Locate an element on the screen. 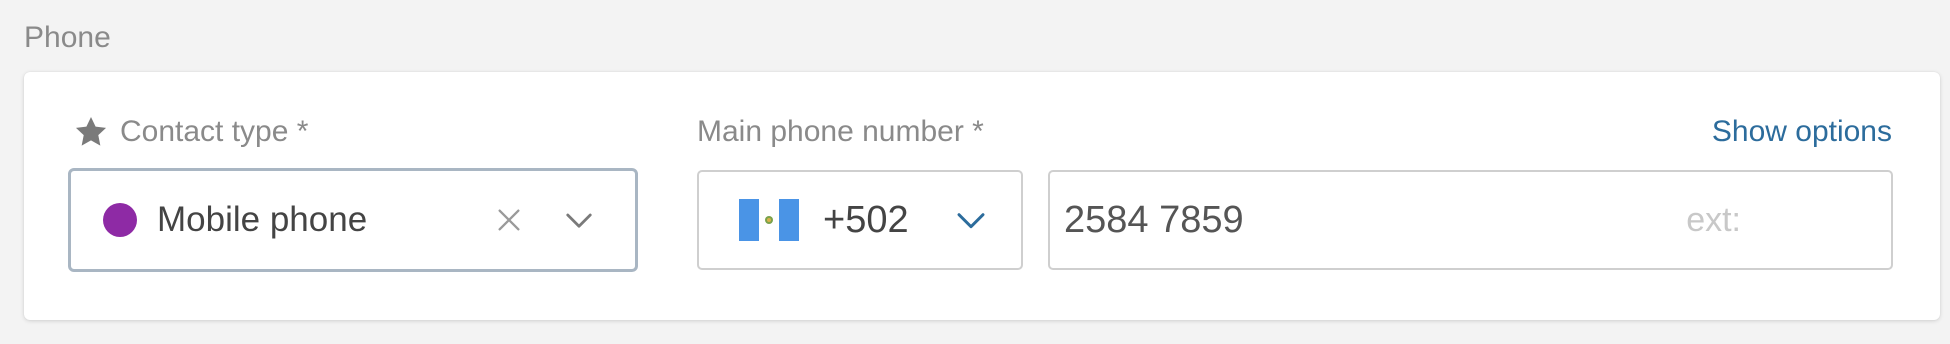 Image resolution: width=1950 pixels, height=344 pixels. contact-type-color-dot is located at coordinates (120, 220).